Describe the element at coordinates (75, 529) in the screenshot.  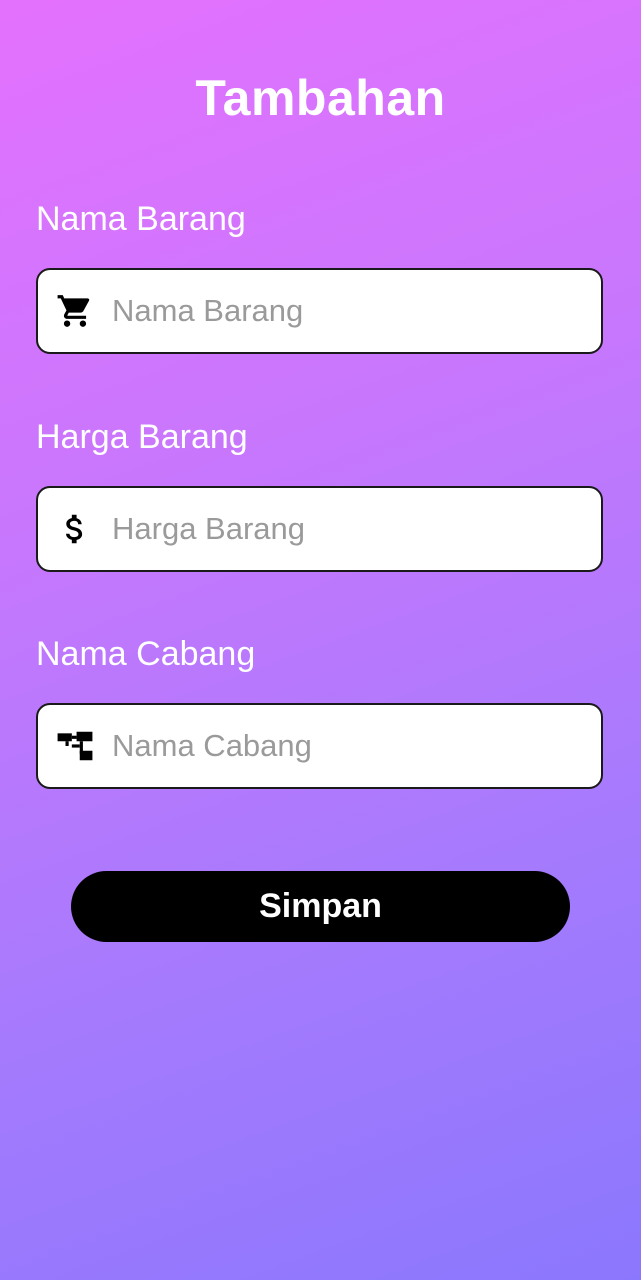
I see `dollar-icon` at that location.